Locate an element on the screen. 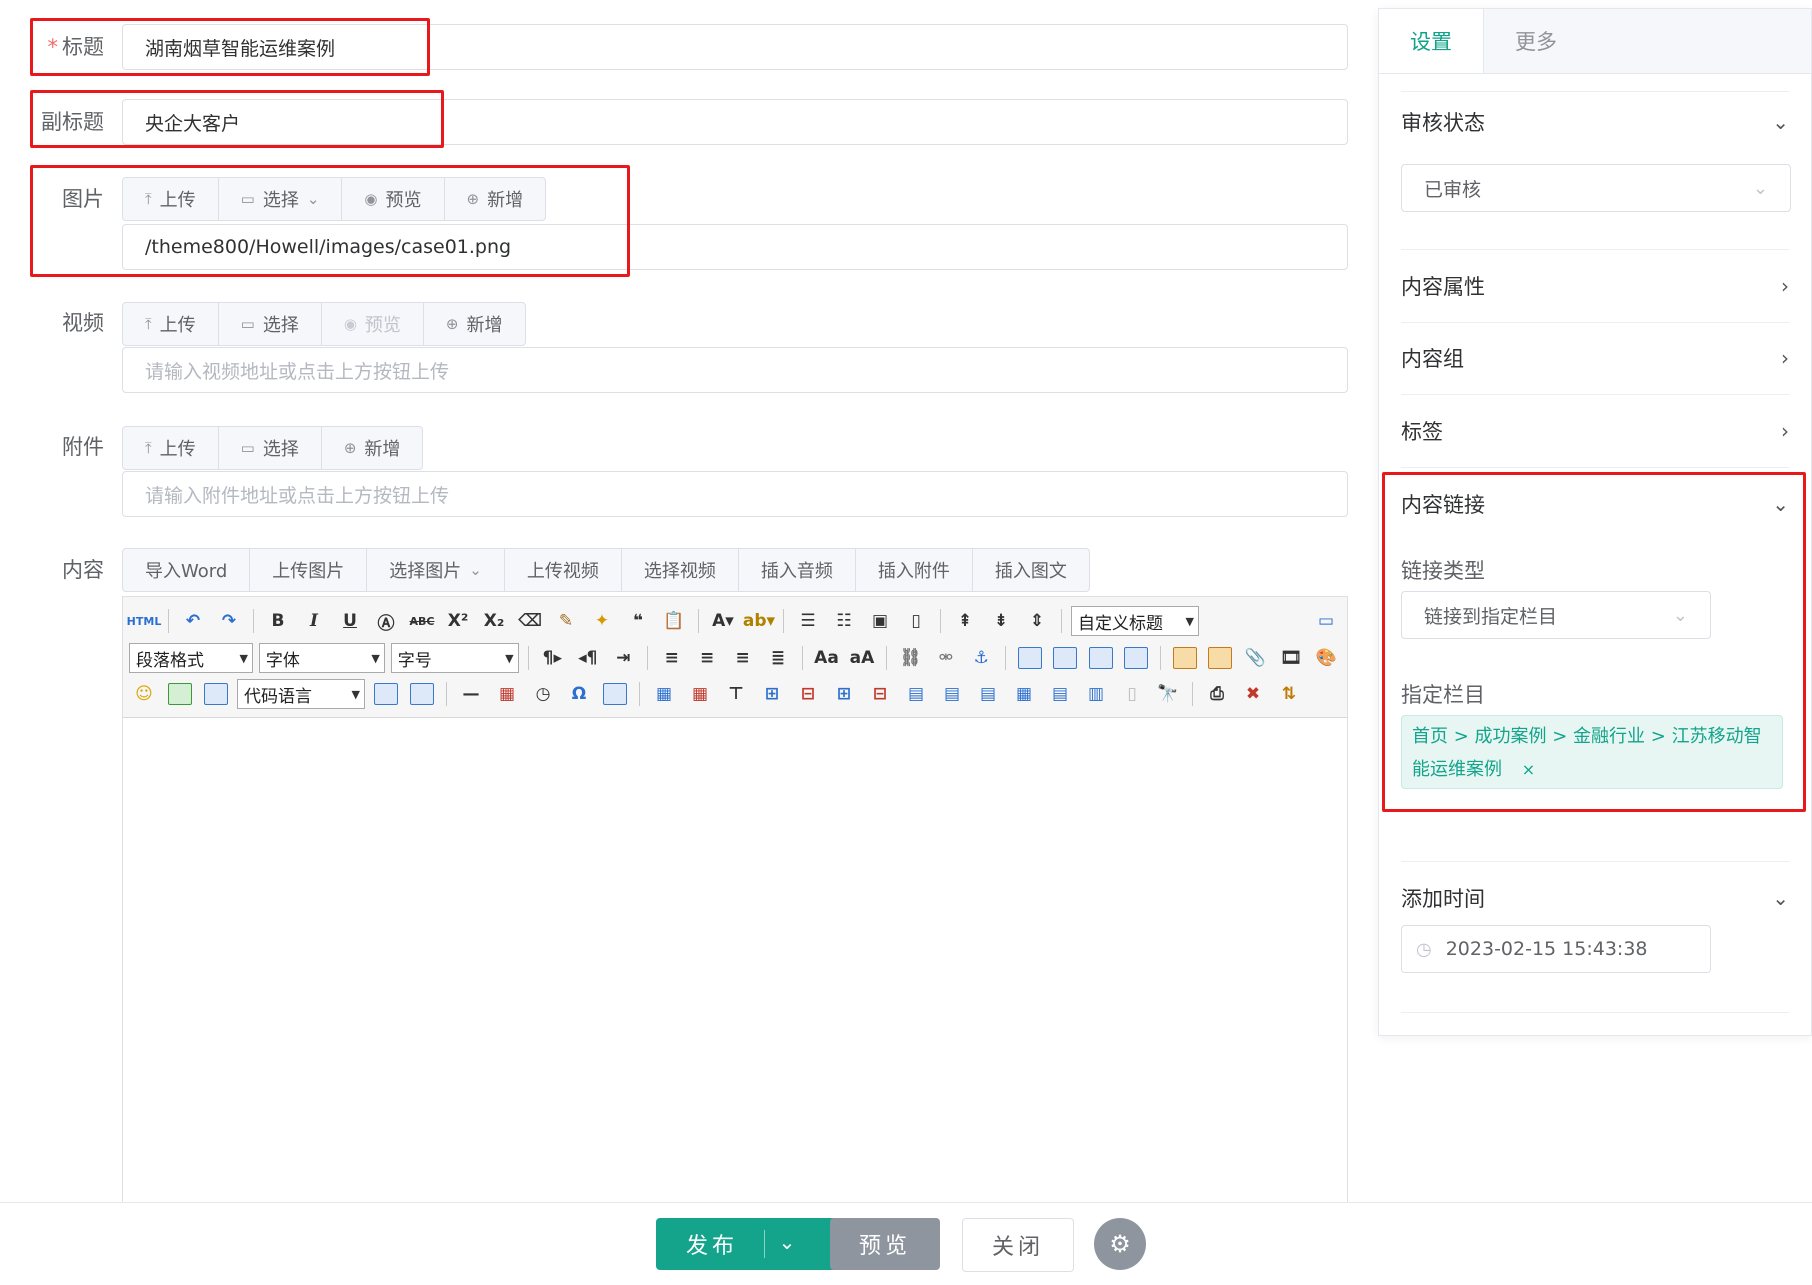 This screenshot has height=1285, width=1812. align-center-icon: ≡ is located at coordinates (706, 658).